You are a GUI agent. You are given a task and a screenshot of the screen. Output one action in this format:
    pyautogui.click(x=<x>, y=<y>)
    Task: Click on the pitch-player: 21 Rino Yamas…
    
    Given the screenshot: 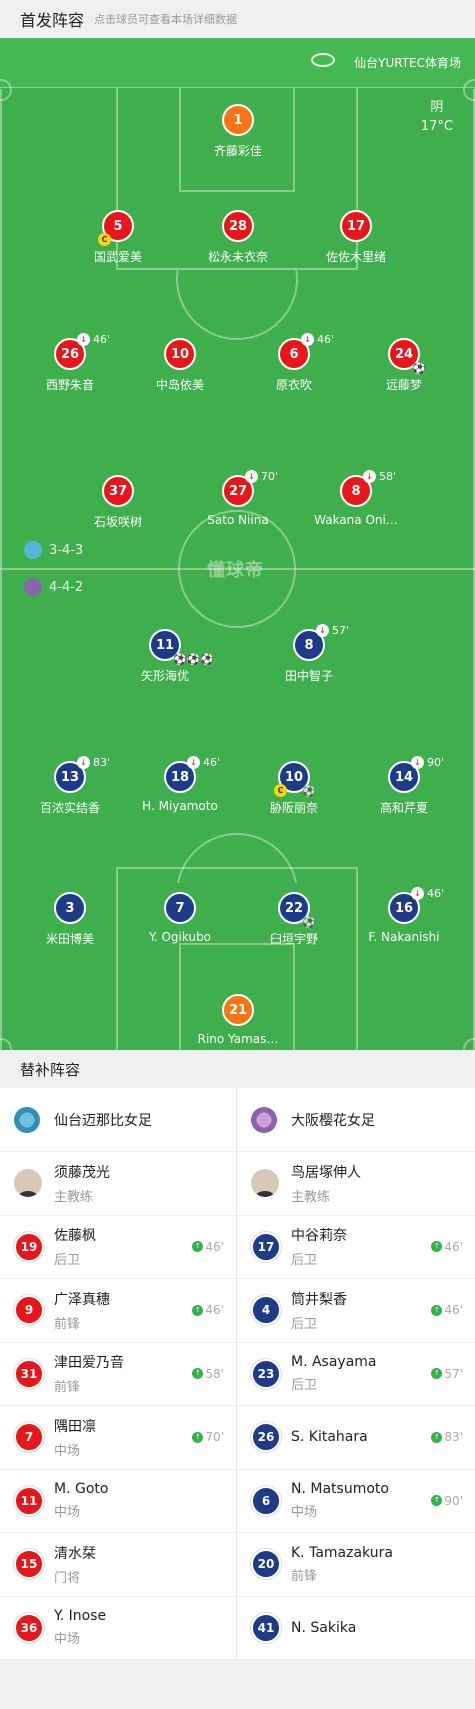 What is the action you would take?
    pyautogui.click(x=238, y=1020)
    